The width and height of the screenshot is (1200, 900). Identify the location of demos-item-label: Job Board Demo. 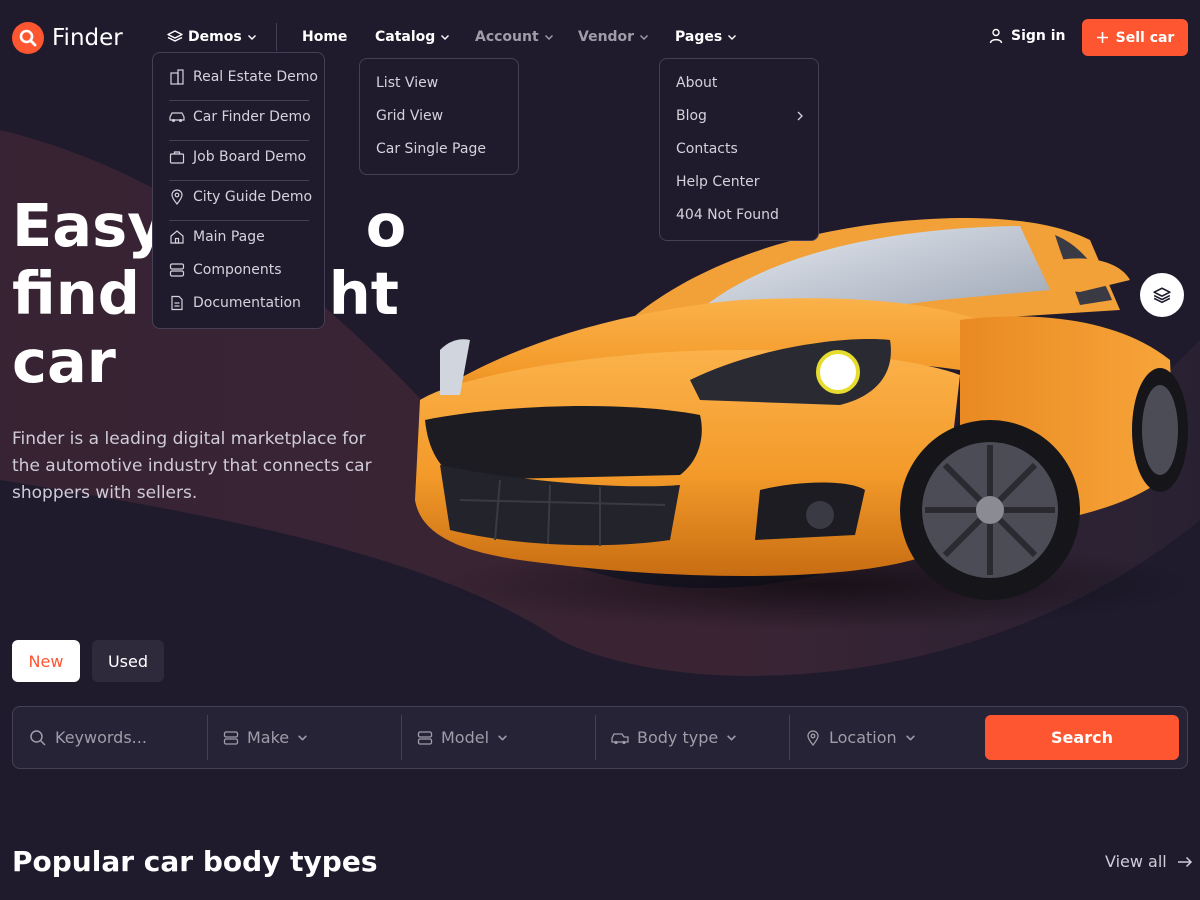
(250, 157).